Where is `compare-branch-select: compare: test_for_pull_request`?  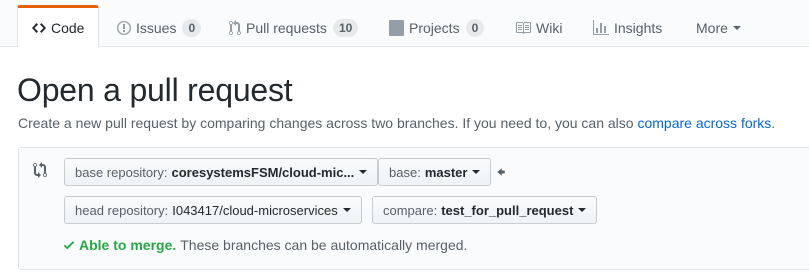 compare-branch-select: compare: test_for_pull_request is located at coordinates (485, 210).